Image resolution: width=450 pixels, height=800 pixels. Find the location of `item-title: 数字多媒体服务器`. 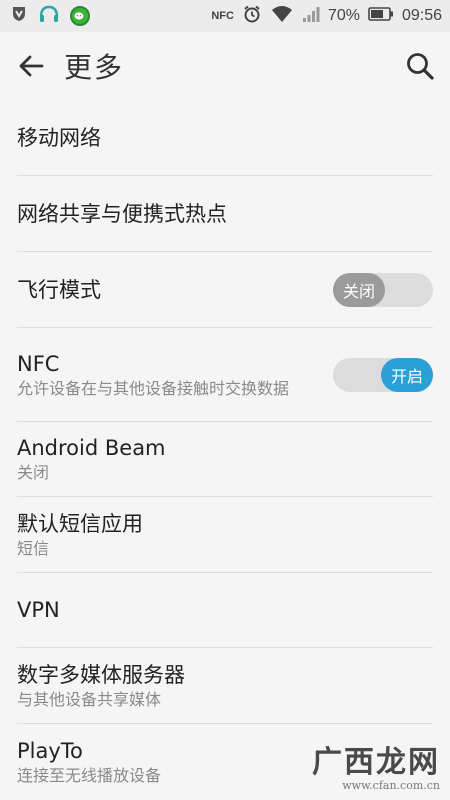

item-title: 数字多媒体服务器 is located at coordinates (101, 674).